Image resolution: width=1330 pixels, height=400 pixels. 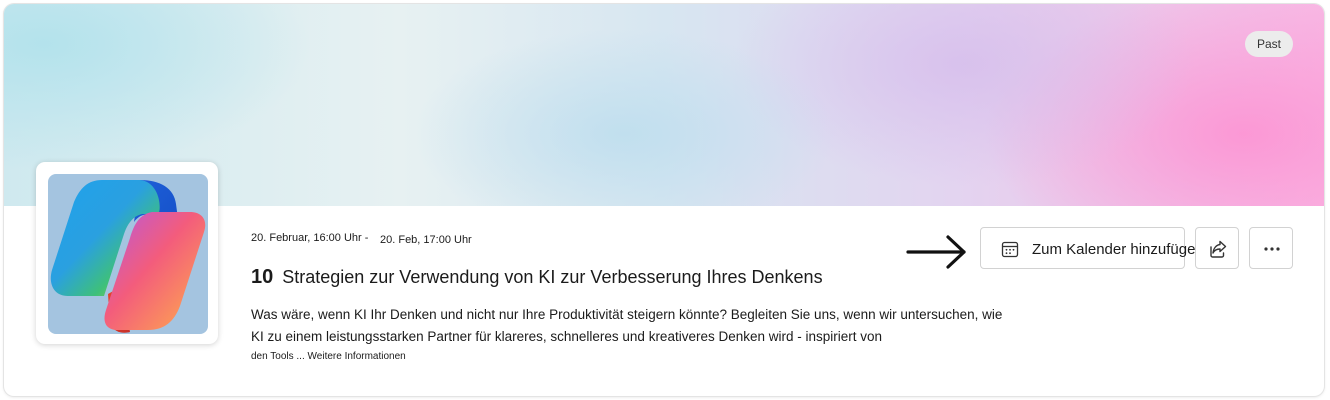 I want to click on share-button, so click(x=1217, y=248).